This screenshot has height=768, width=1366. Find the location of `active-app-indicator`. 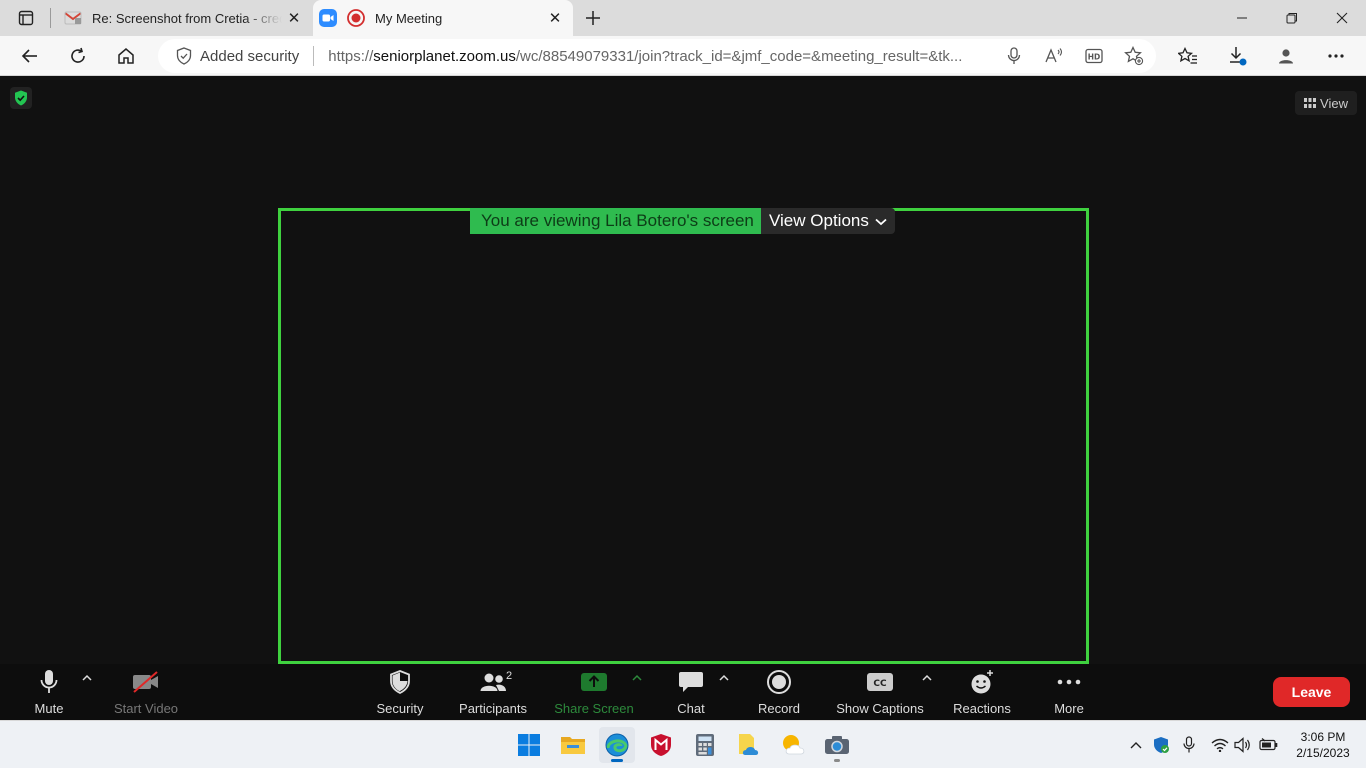

active-app-indicator is located at coordinates (617, 760).